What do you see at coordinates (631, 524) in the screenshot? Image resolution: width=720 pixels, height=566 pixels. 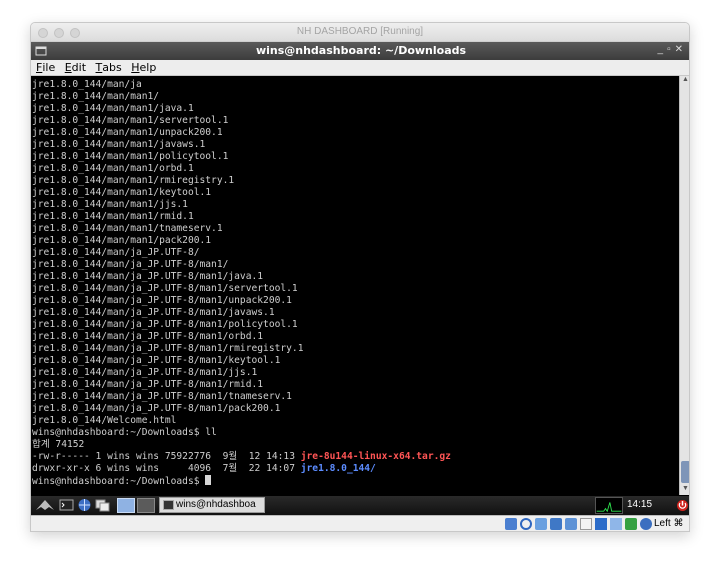 I see `vt-x-icon` at bounding box center [631, 524].